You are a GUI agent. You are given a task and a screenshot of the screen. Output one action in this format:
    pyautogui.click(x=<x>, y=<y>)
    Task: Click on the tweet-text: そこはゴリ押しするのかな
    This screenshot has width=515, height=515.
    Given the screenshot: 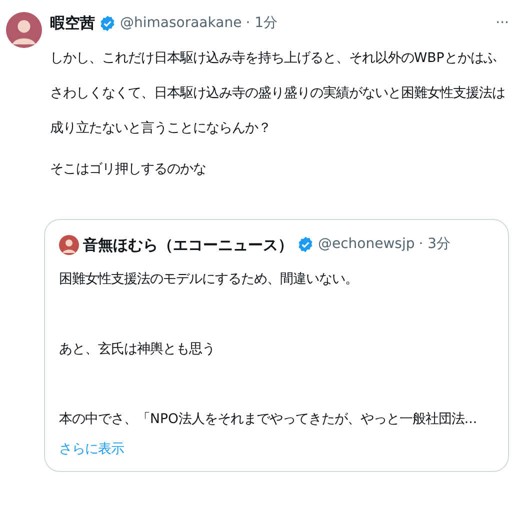 What is the action you would take?
    pyautogui.click(x=128, y=169)
    